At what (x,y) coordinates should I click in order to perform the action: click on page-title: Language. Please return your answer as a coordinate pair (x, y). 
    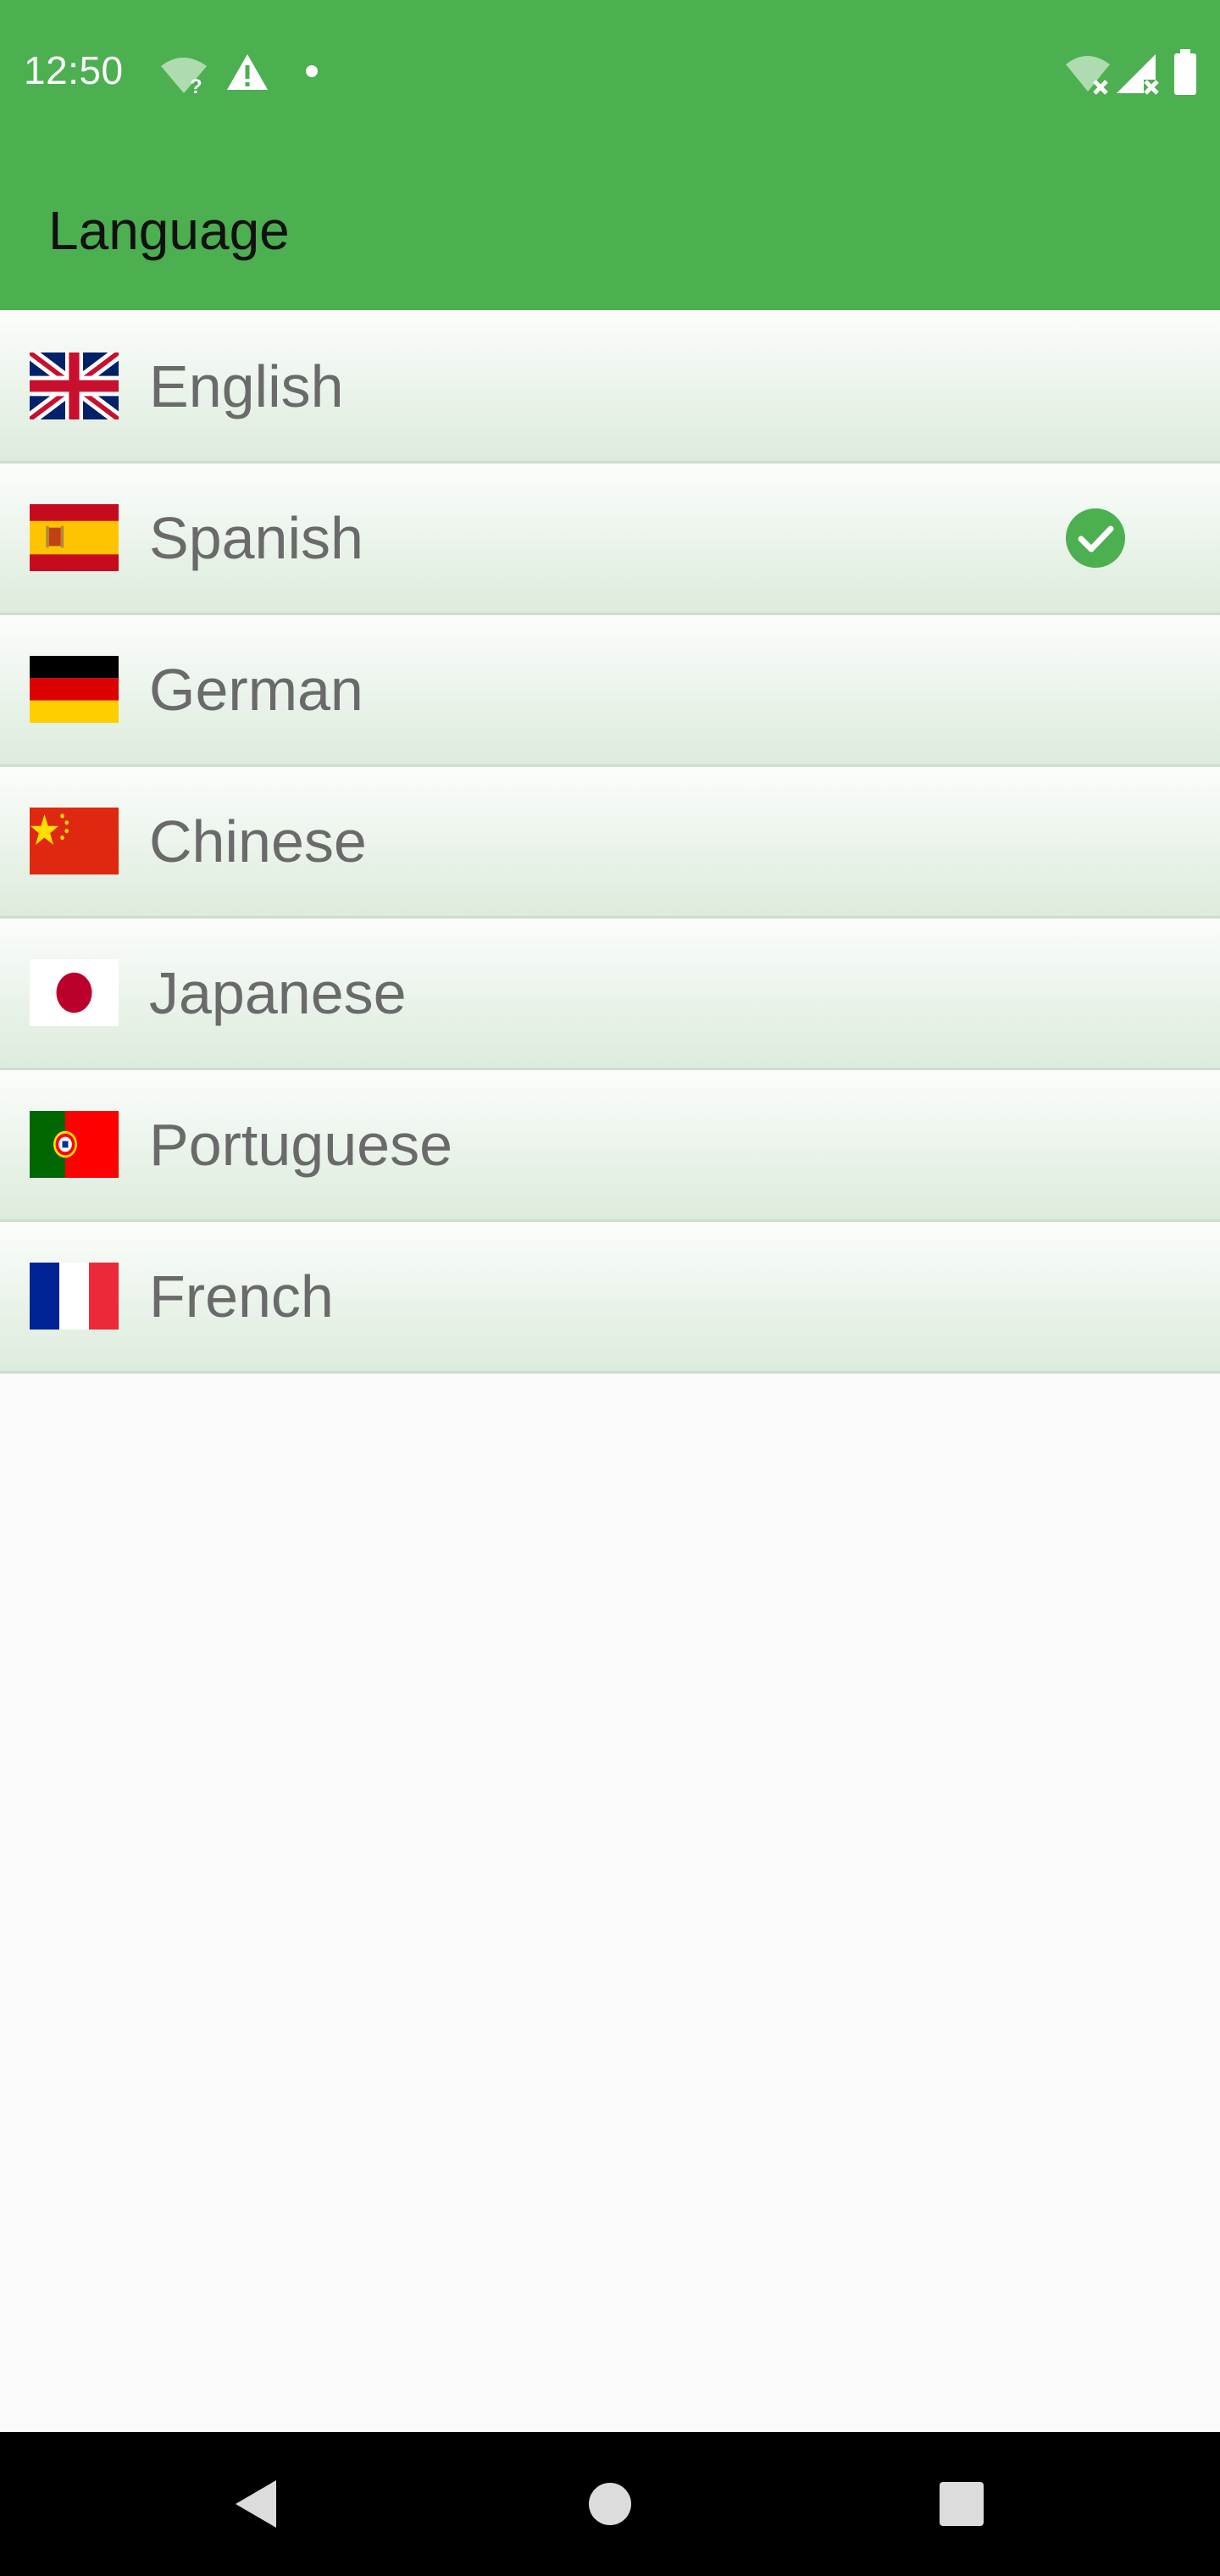
    Looking at the image, I should click on (169, 230).